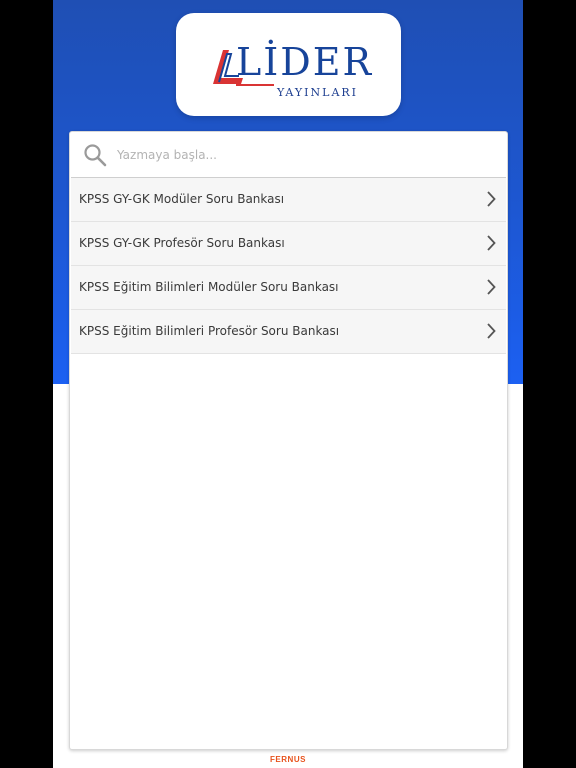 The width and height of the screenshot is (576, 768). Describe the element at coordinates (95, 155) in the screenshot. I see `search-icon` at that location.